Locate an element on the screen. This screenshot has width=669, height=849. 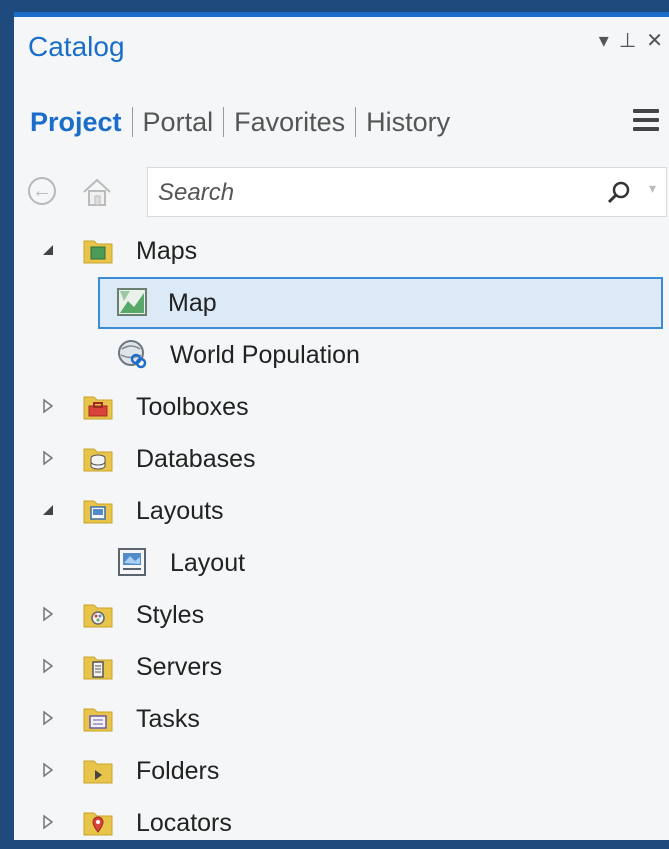
styles-folder-icon is located at coordinates (98, 616).